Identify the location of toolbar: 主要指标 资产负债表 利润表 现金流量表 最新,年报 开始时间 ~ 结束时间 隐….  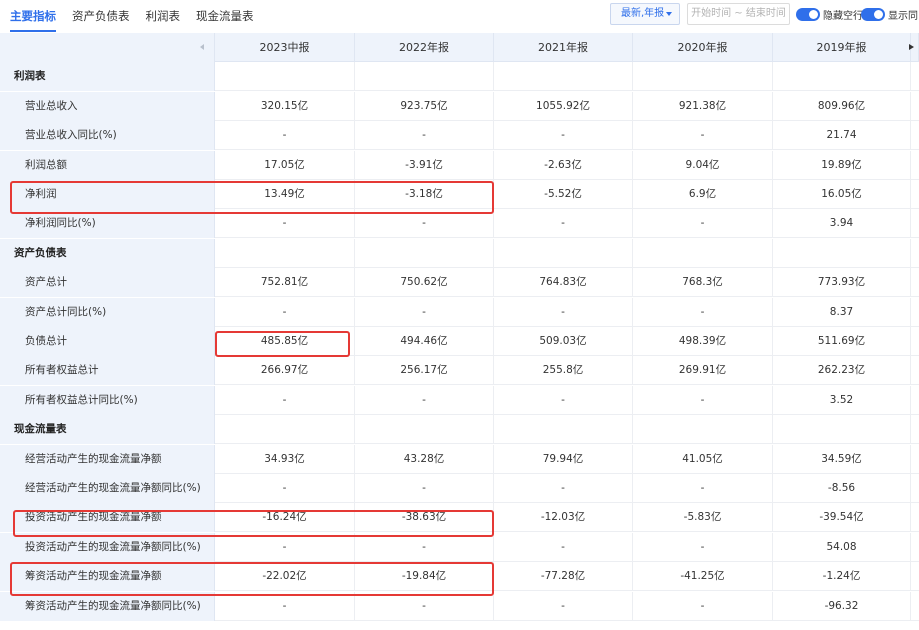
(459, 16).